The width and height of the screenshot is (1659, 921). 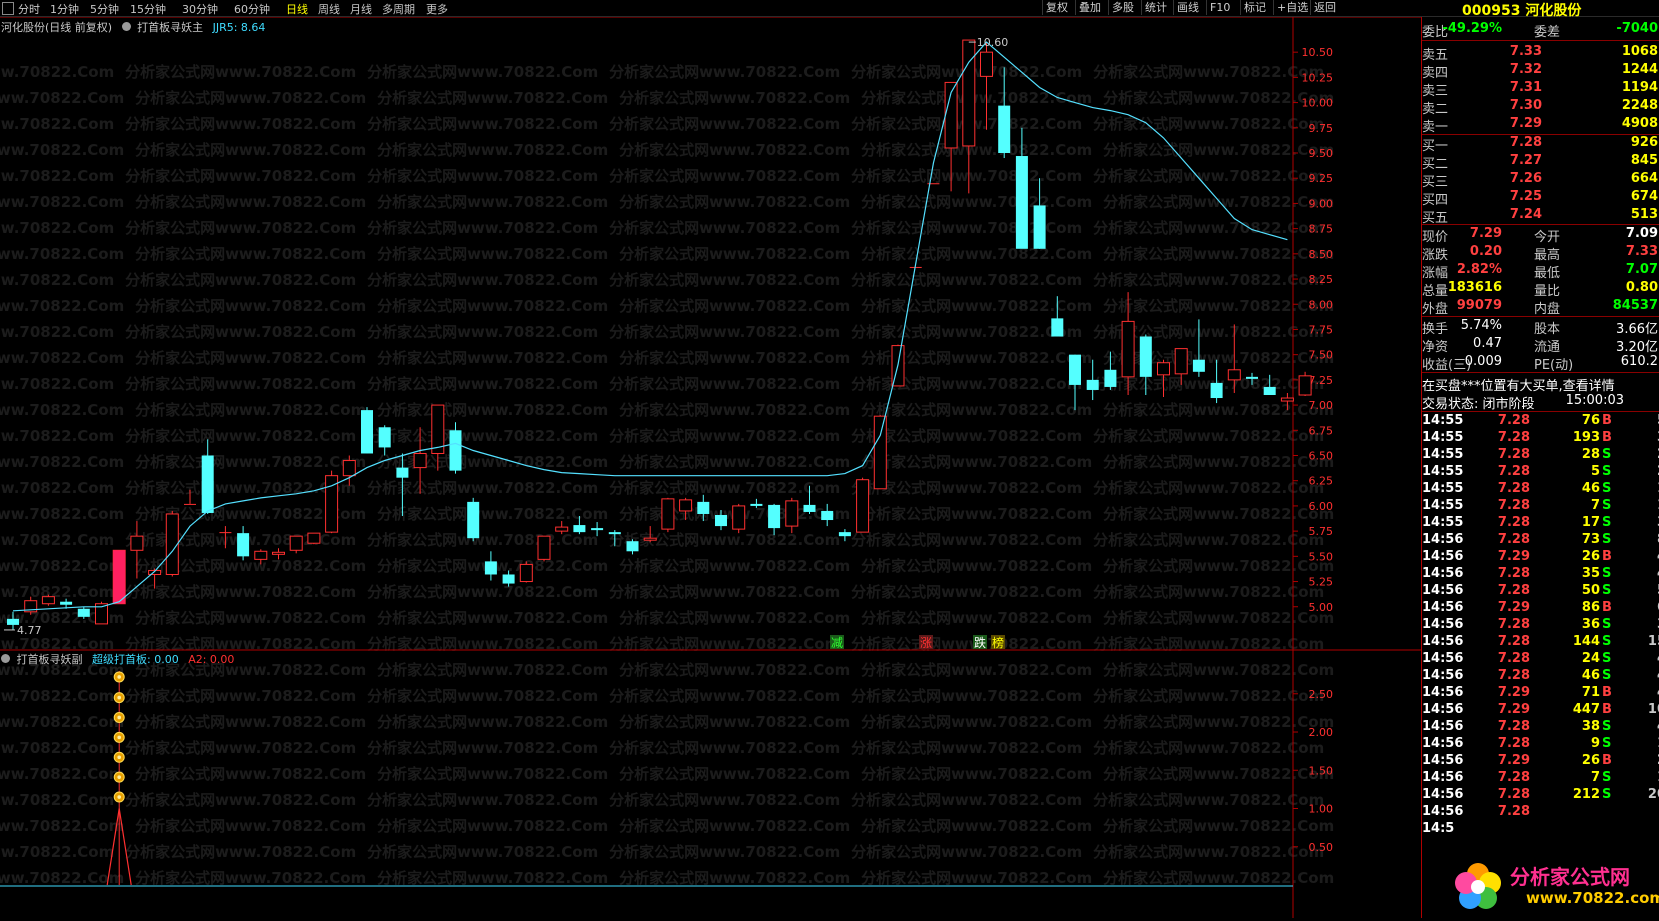 What do you see at coordinates (1540, 216) in the screenshot?
I see `bid-row: 买五 7.24 513` at bounding box center [1540, 216].